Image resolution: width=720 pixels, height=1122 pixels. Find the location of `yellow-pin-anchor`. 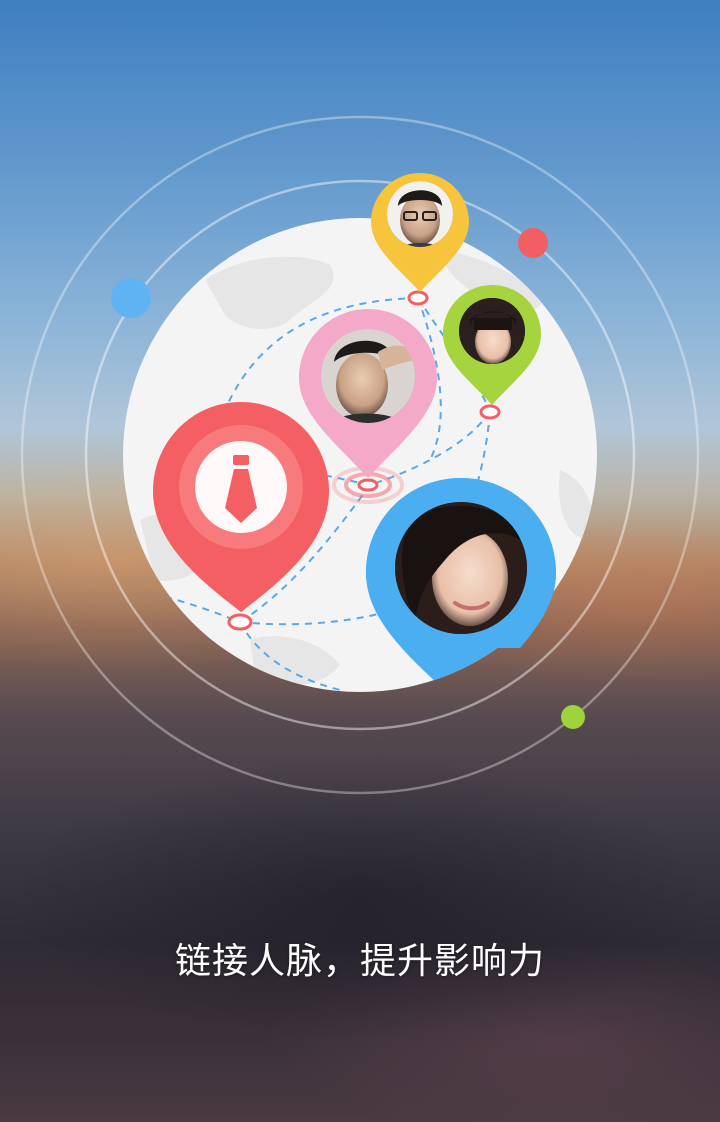

yellow-pin-anchor is located at coordinates (418, 298).